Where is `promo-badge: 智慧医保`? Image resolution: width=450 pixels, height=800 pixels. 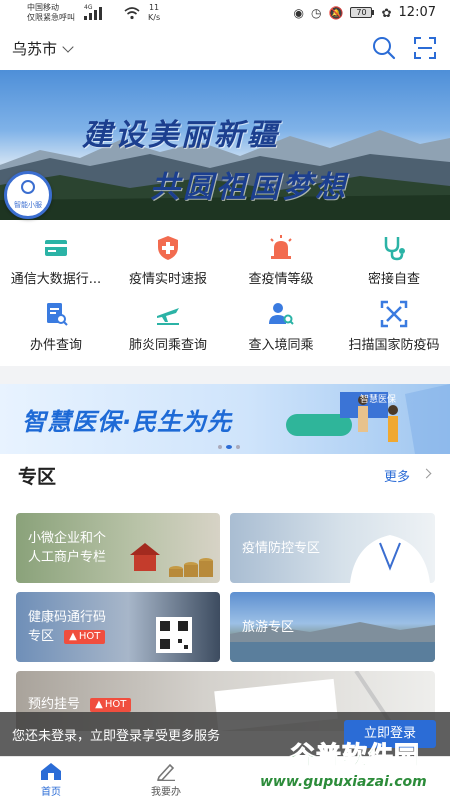
promo-badge: 智慧医保 is located at coordinates (378, 400).